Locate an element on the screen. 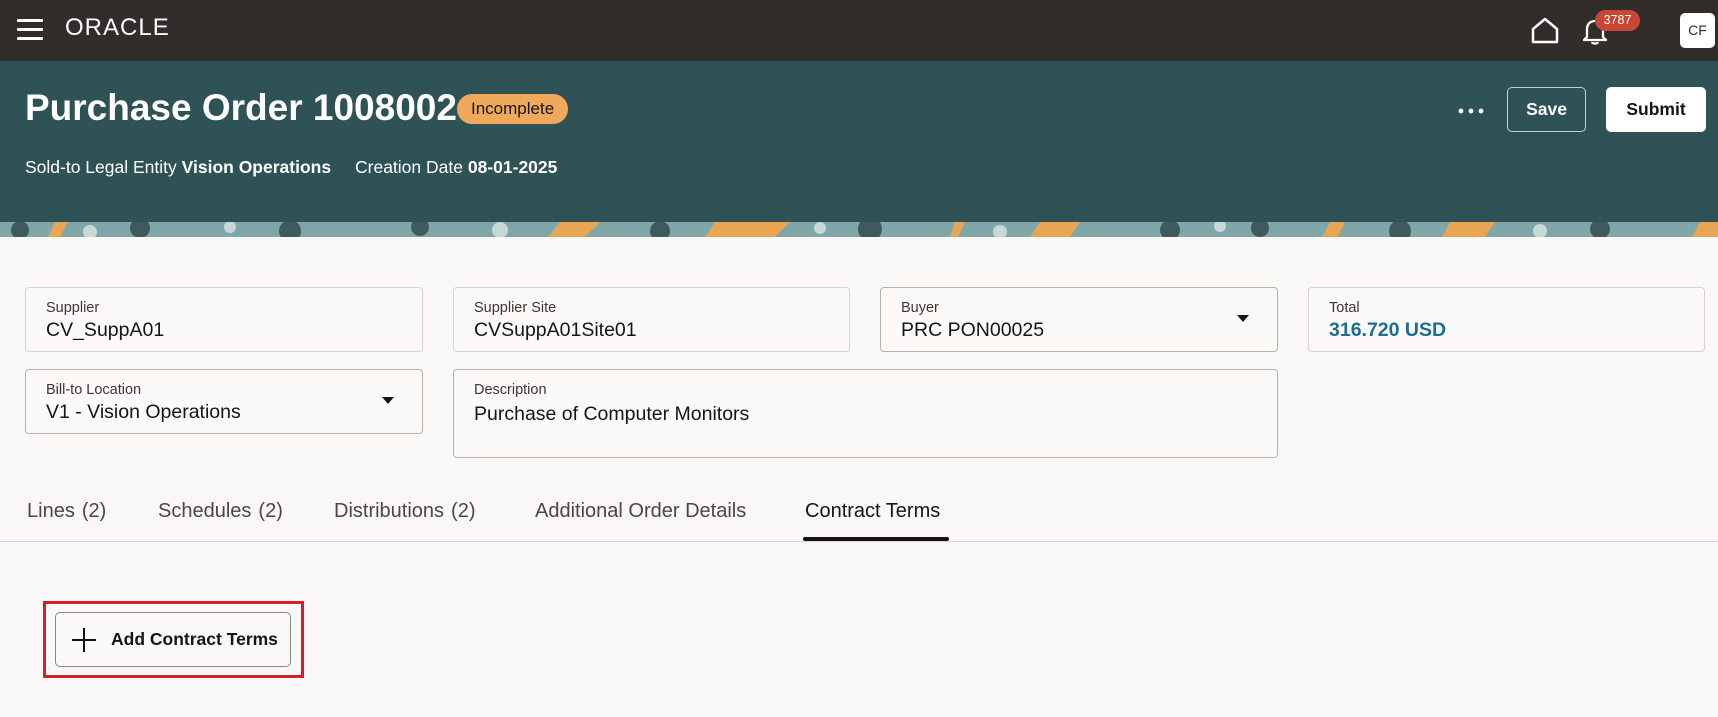 Image resolution: width=1718 pixels, height=717 pixels. add-contract-terms-label: Add Contract Terms is located at coordinates (194, 639).